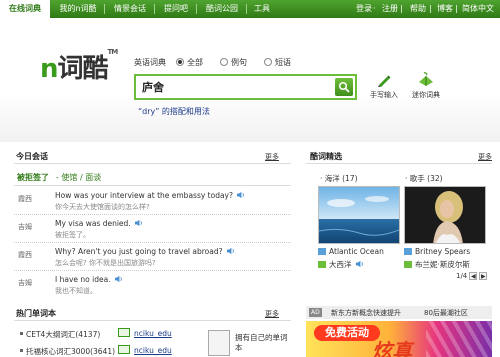  Describe the element at coordinates (401, 8) in the screenshot. I see `nav-sep: |` at that location.